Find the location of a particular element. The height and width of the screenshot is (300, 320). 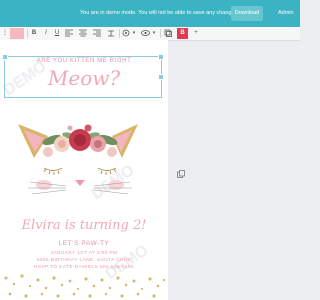

headline-text: ARE YOU KITTEN ME RIGHT is located at coordinates (84, 61).